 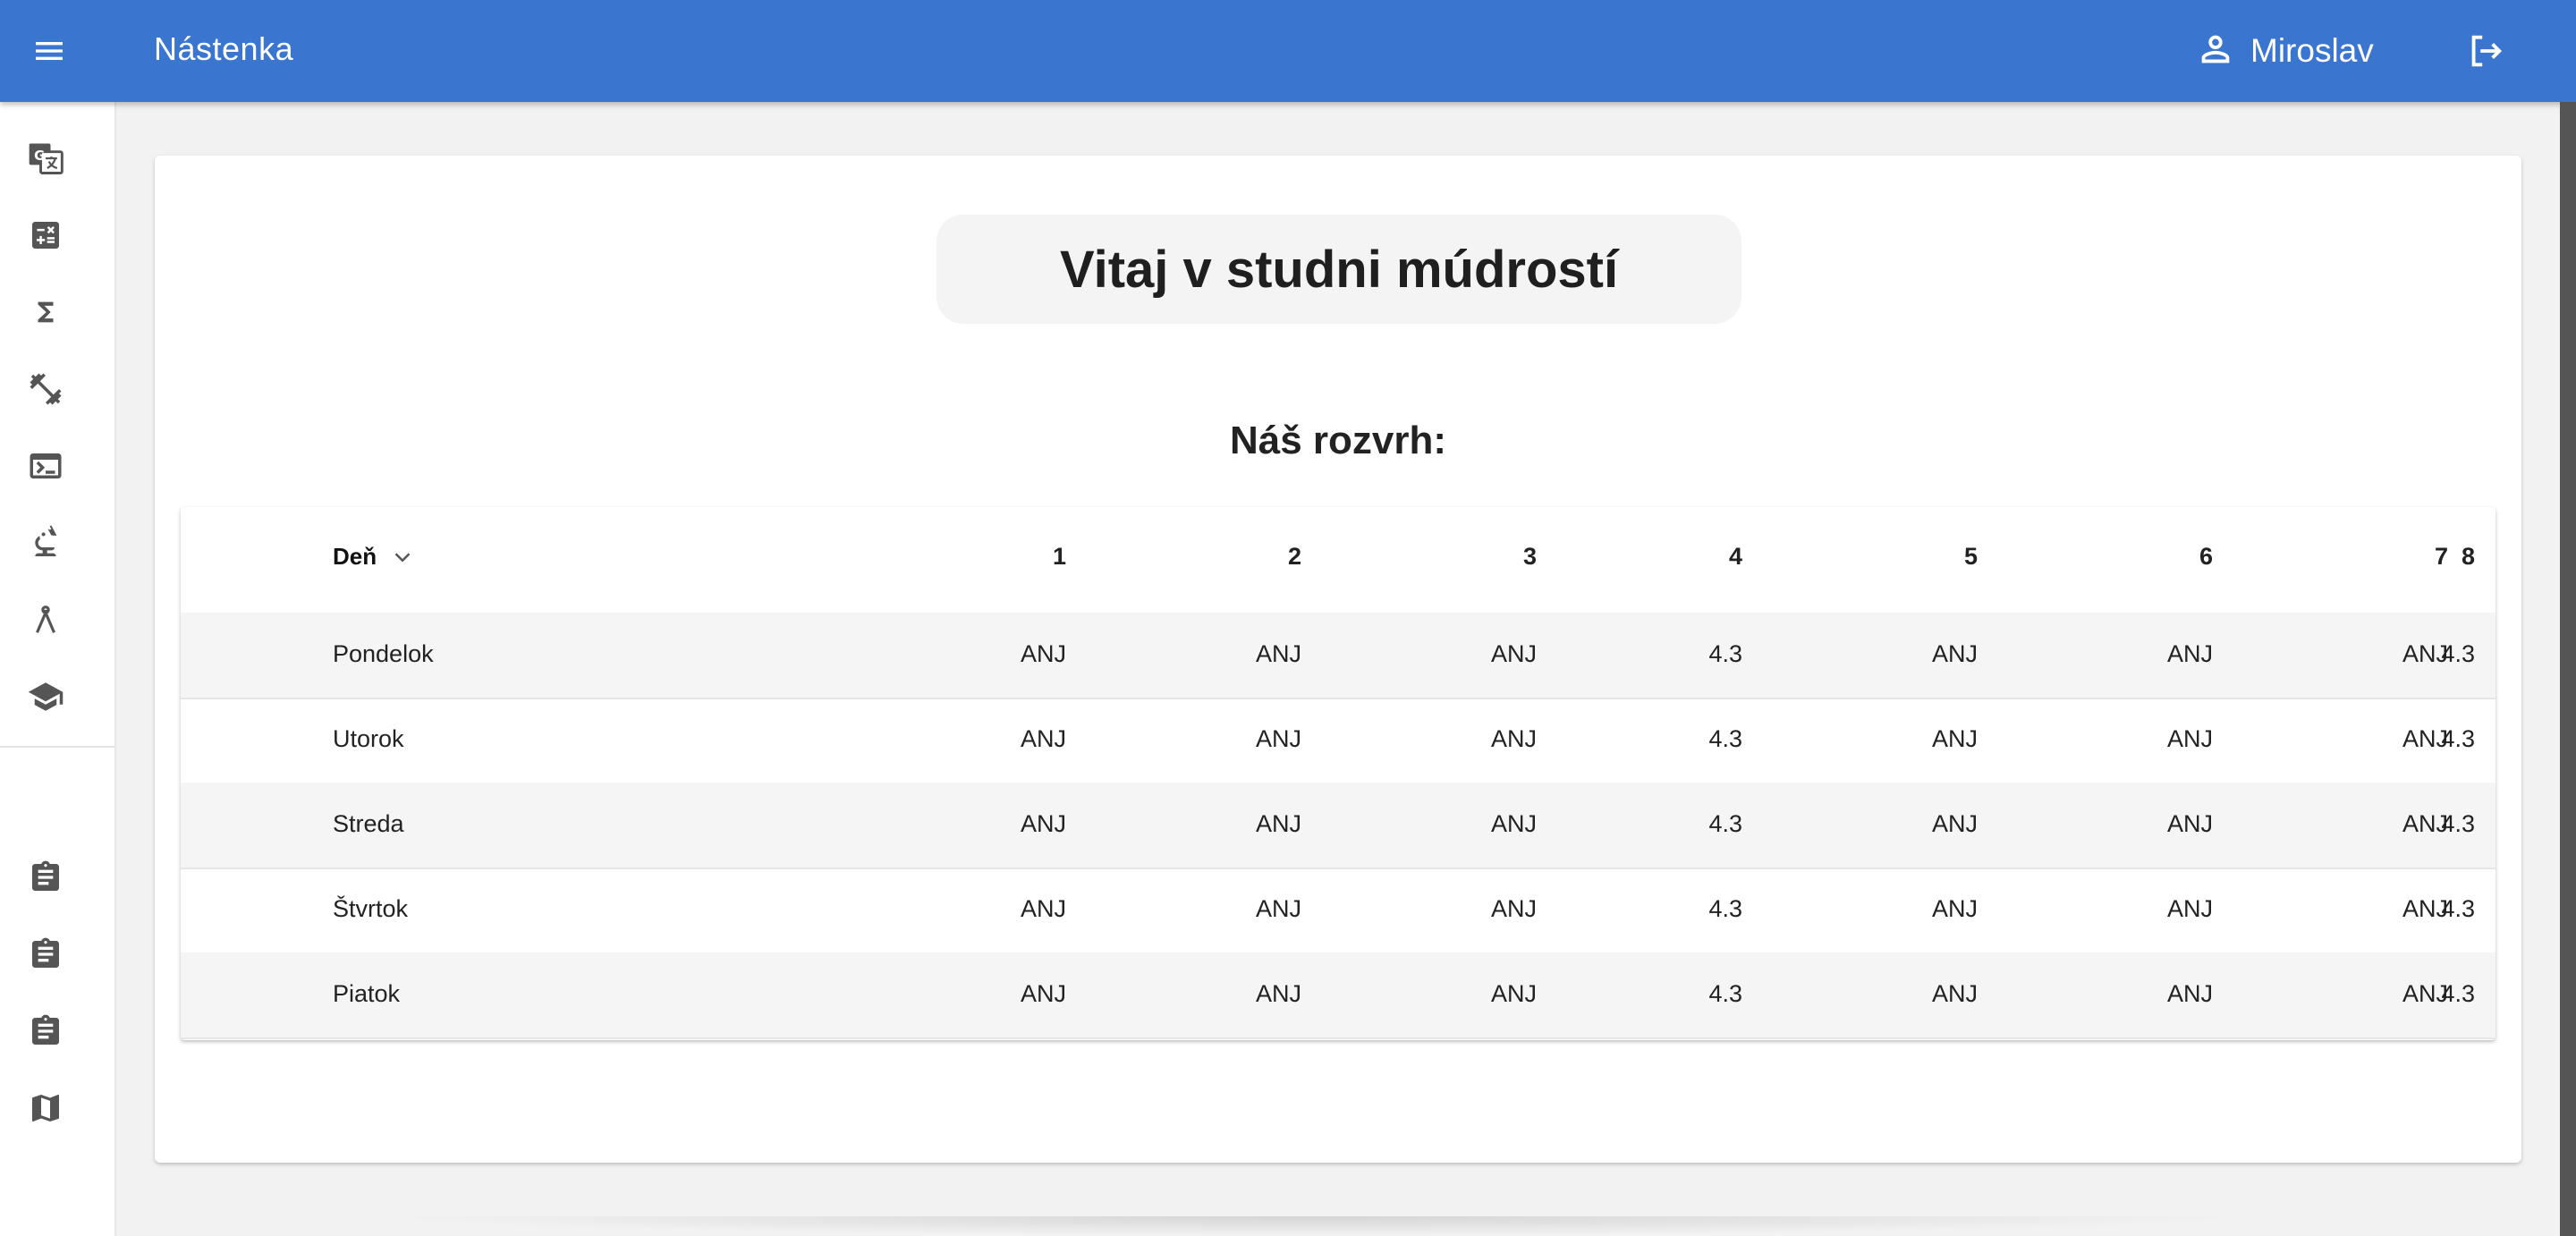 I want to click on column-header-5: 5, so click(x=1924, y=557).